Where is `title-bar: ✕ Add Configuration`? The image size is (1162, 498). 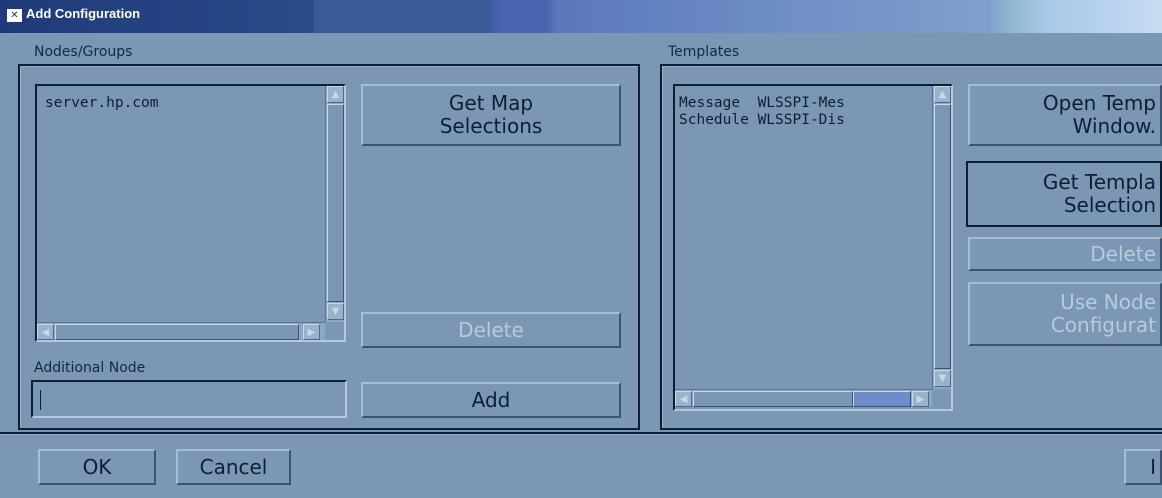 title-bar: ✕ Add Configuration is located at coordinates (581, 16).